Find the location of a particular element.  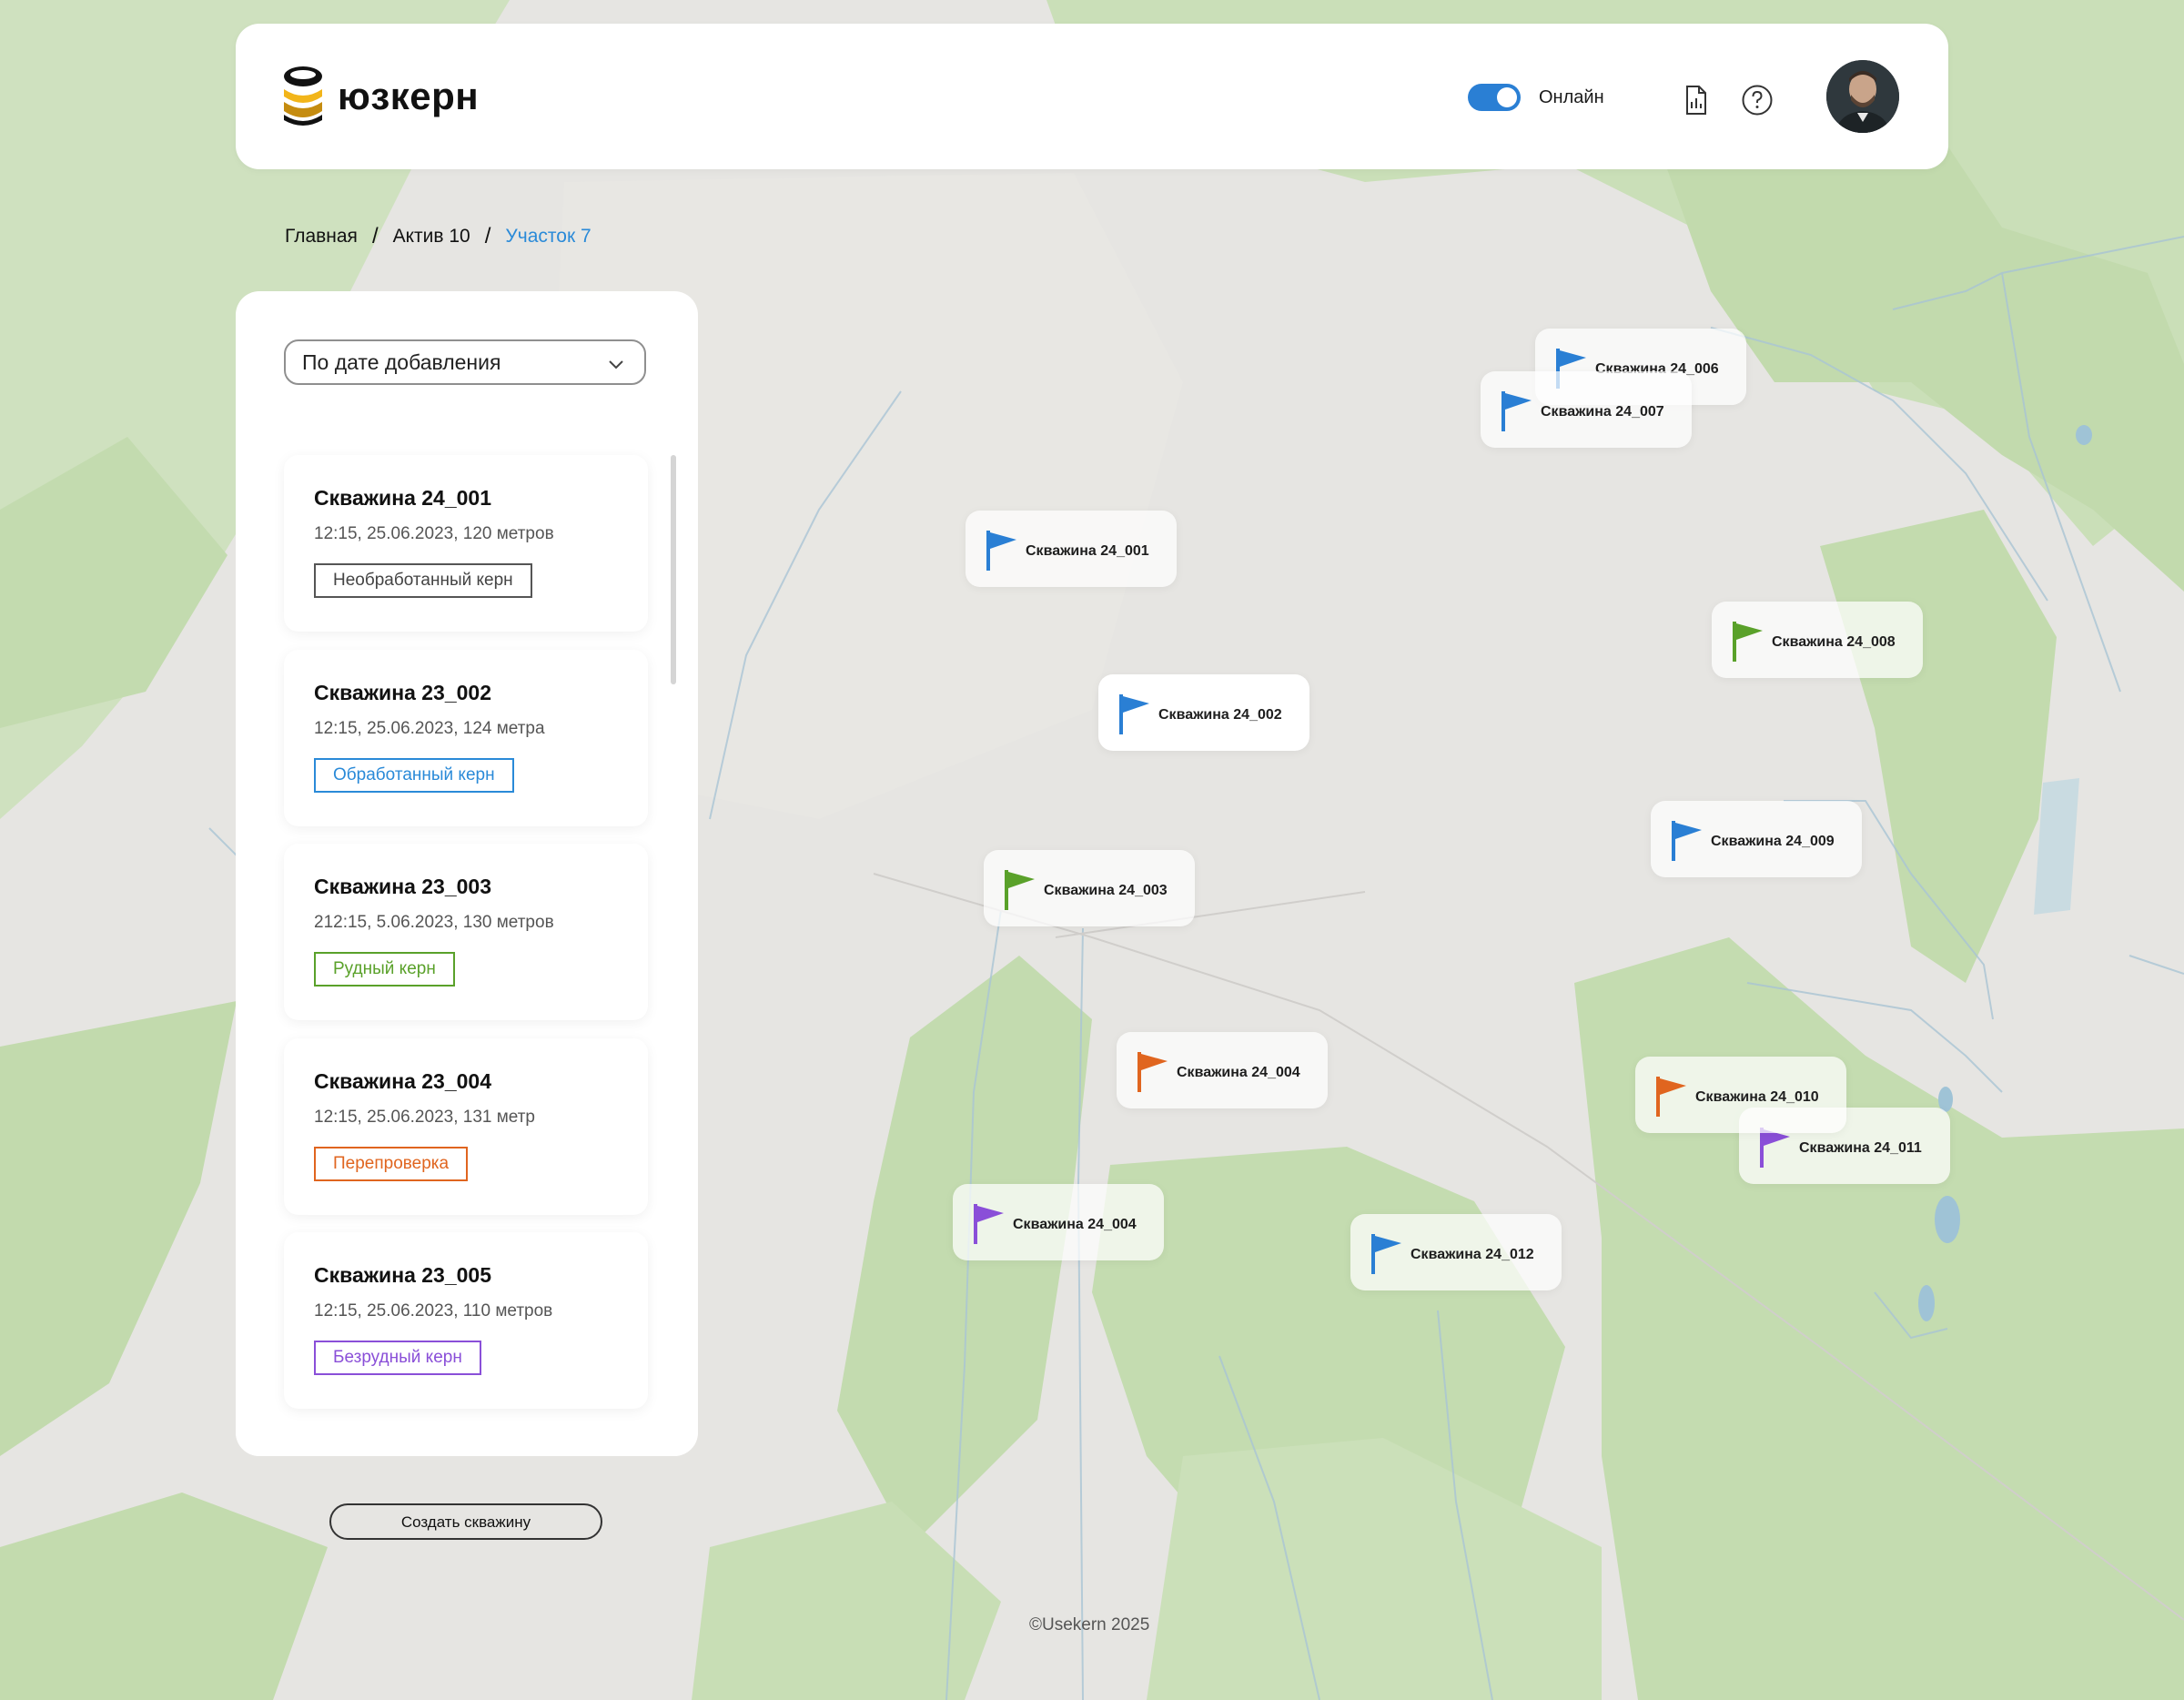

map-marker-label: Скважина 24_012 is located at coordinates (1472, 1254).